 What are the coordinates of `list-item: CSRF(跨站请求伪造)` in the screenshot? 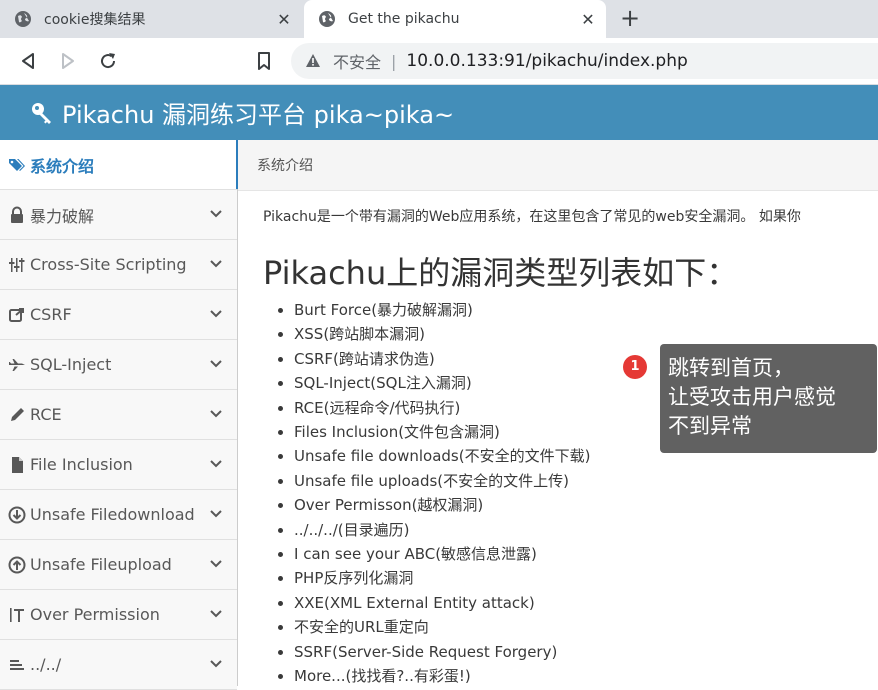 It's located at (442, 359).